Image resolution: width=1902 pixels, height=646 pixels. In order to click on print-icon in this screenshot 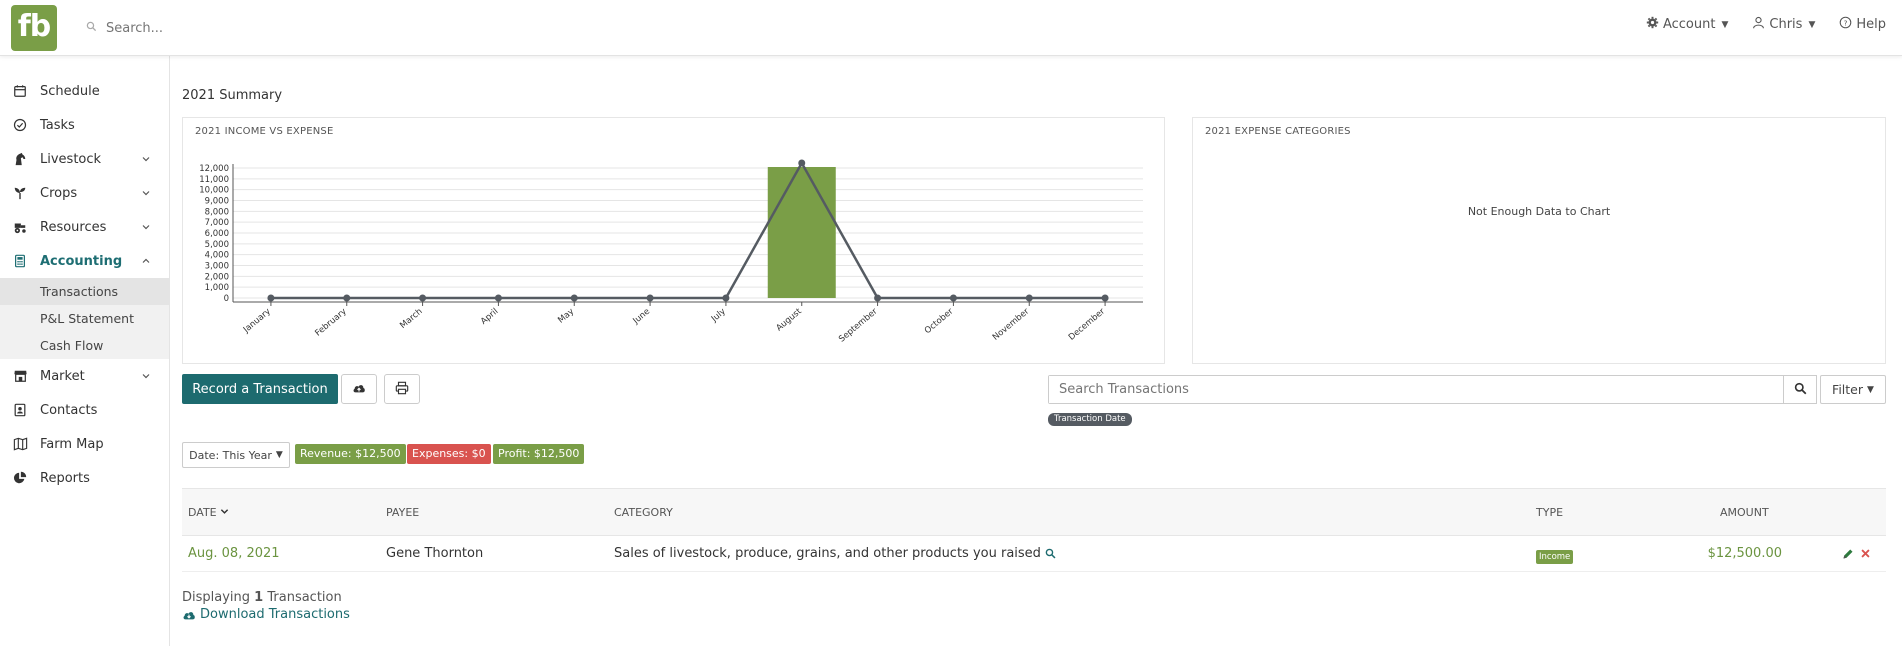, I will do `click(402, 389)`.